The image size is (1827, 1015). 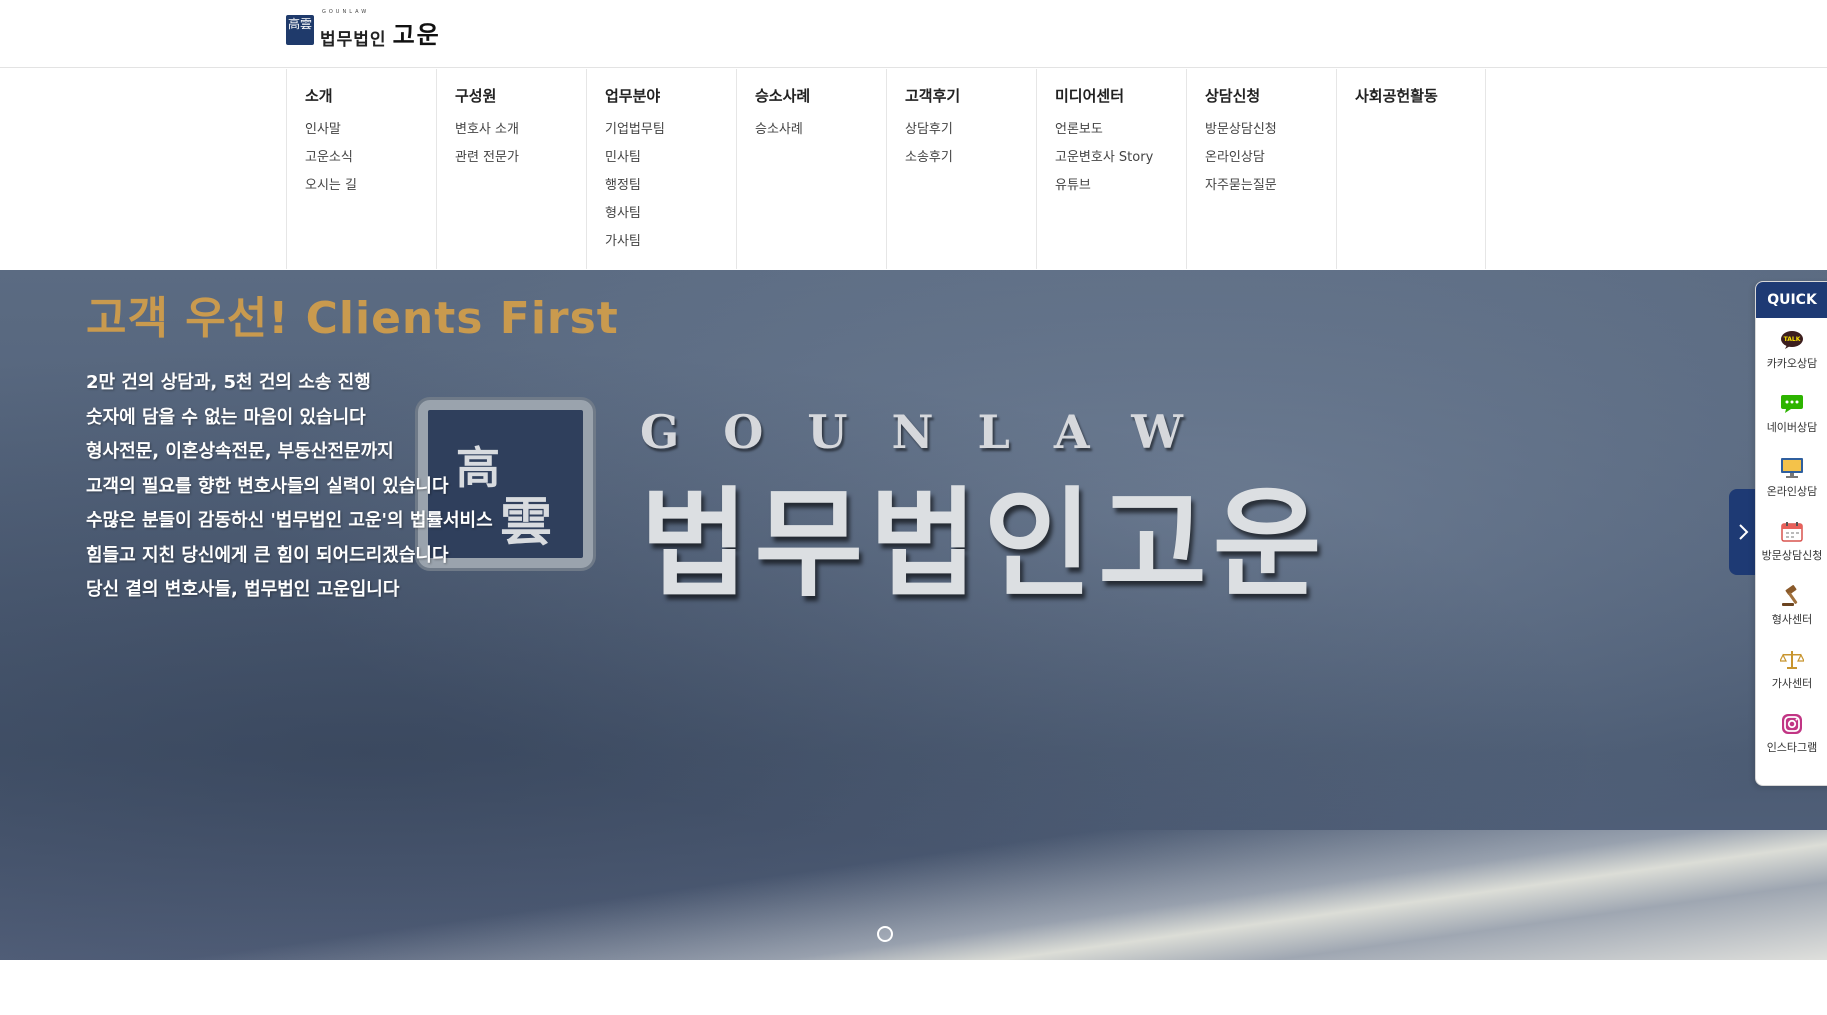 What do you see at coordinates (1791, 300) in the screenshot?
I see `quick-menu-title: QUICK` at bounding box center [1791, 300].